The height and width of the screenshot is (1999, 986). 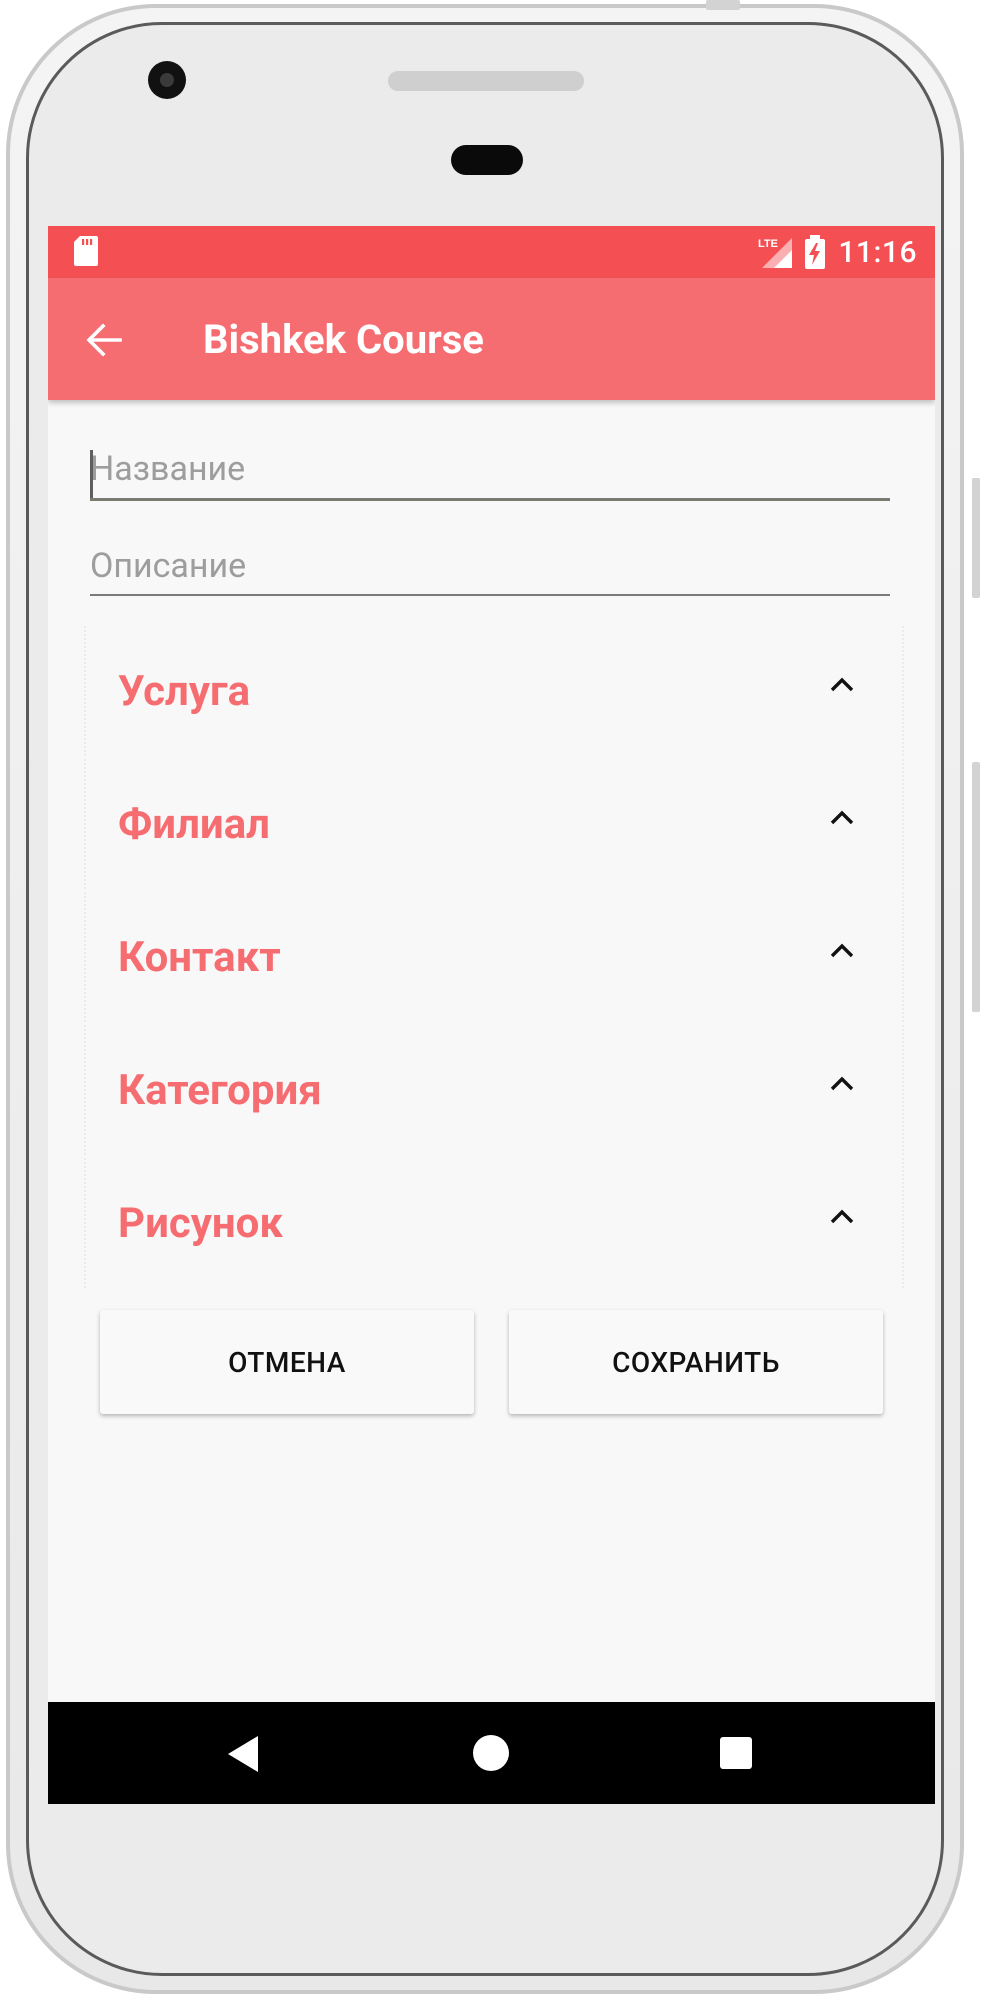 What do you see at coordinates (723, 5) in the screenshot?
I see `top-button` at bounding box center [723, 5].